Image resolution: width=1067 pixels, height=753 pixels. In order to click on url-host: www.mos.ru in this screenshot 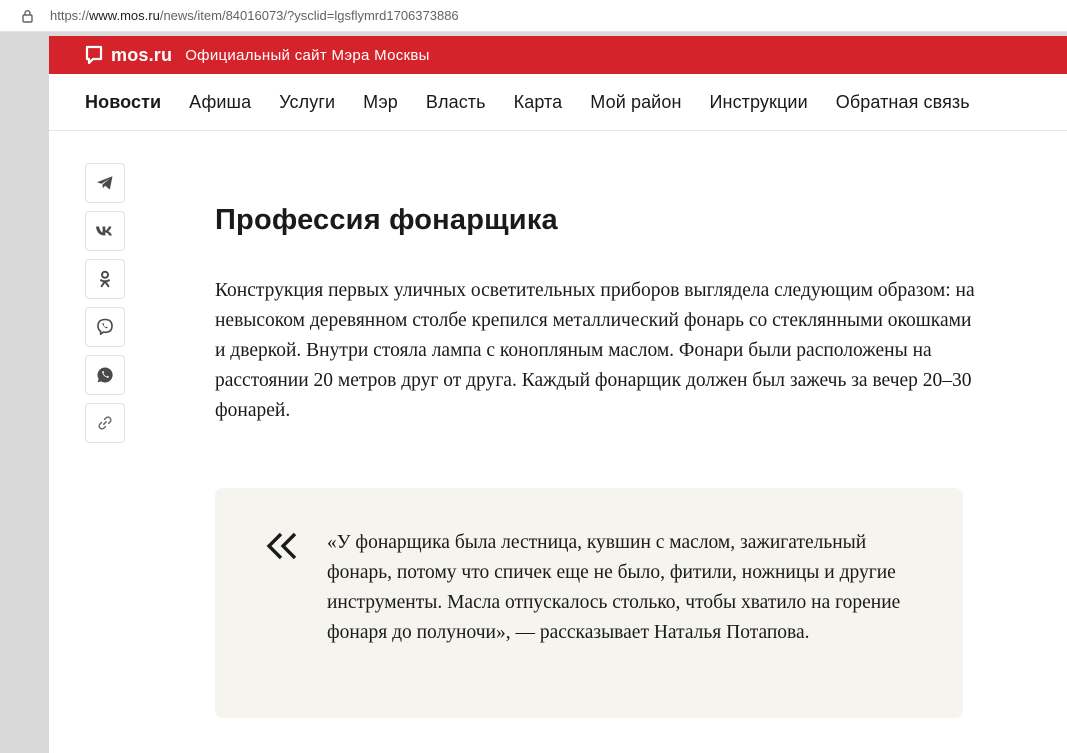, I will do `click(124, 15)`.